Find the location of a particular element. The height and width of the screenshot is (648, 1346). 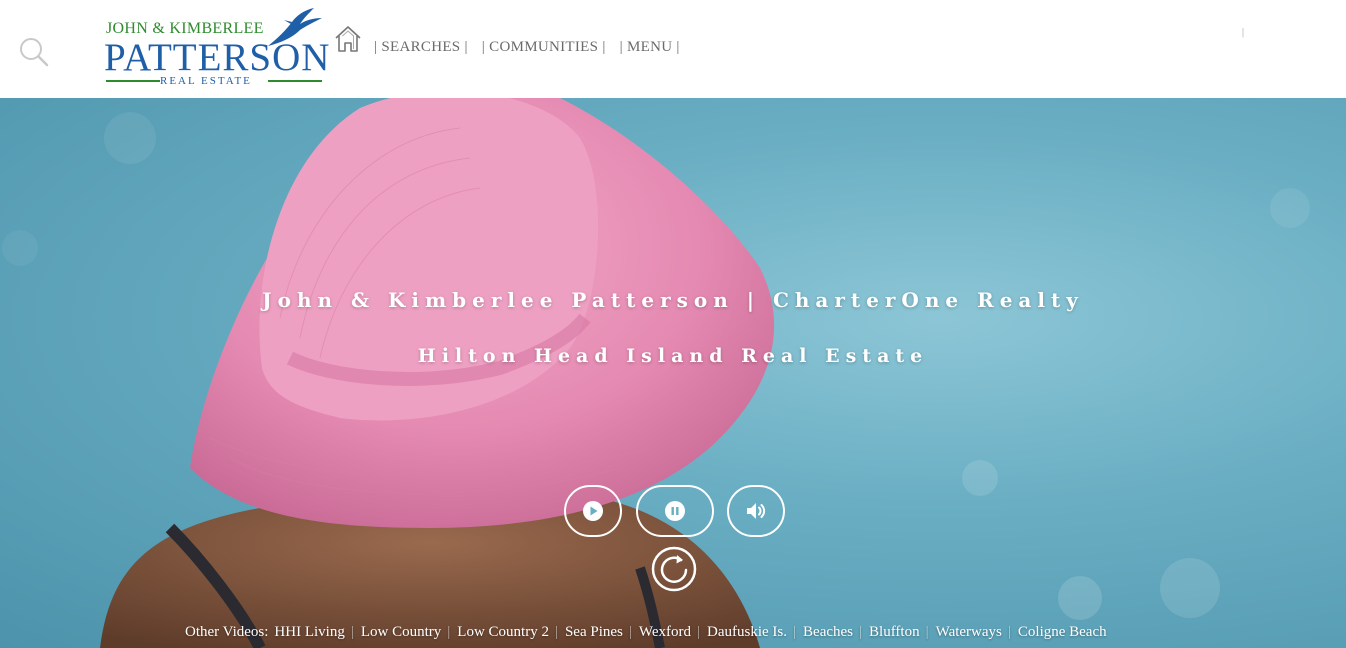

video-link-daufuskie: Daufuskie Is. is located at coordinates (747, 632).